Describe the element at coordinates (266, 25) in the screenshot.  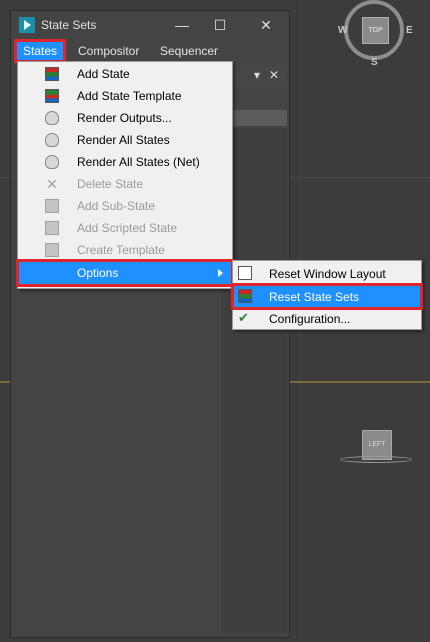
I see `close-button: ✕` at that location.